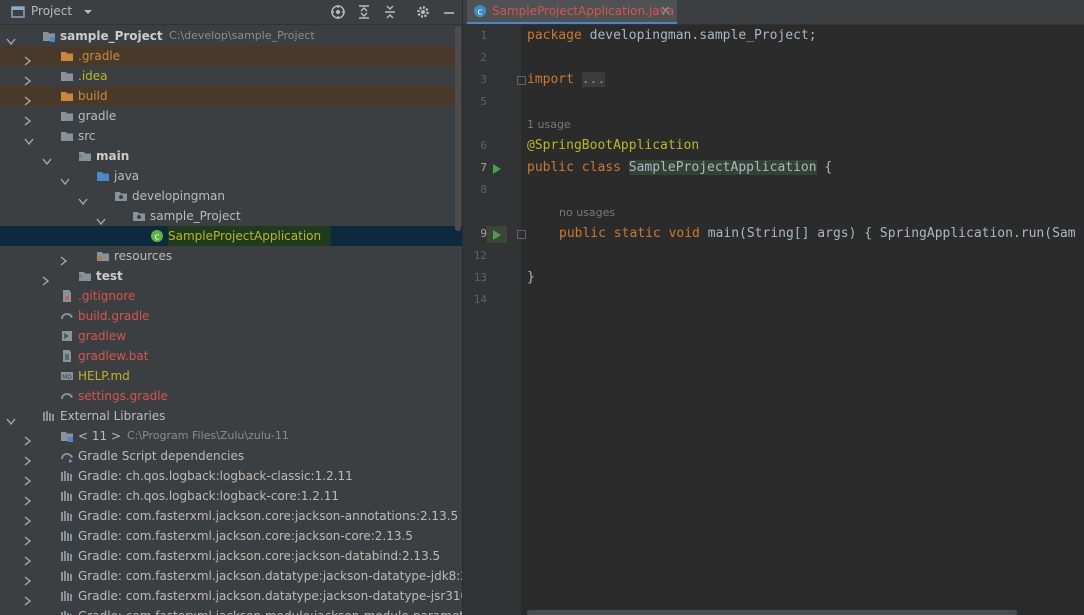 The height and width of the screenshot is (615, 1084). What do you see at coordinates (242, 35) in the screenshot?
I see `tree-item-path: C:\develop\sample_Project` at bounding box center [242, 35].